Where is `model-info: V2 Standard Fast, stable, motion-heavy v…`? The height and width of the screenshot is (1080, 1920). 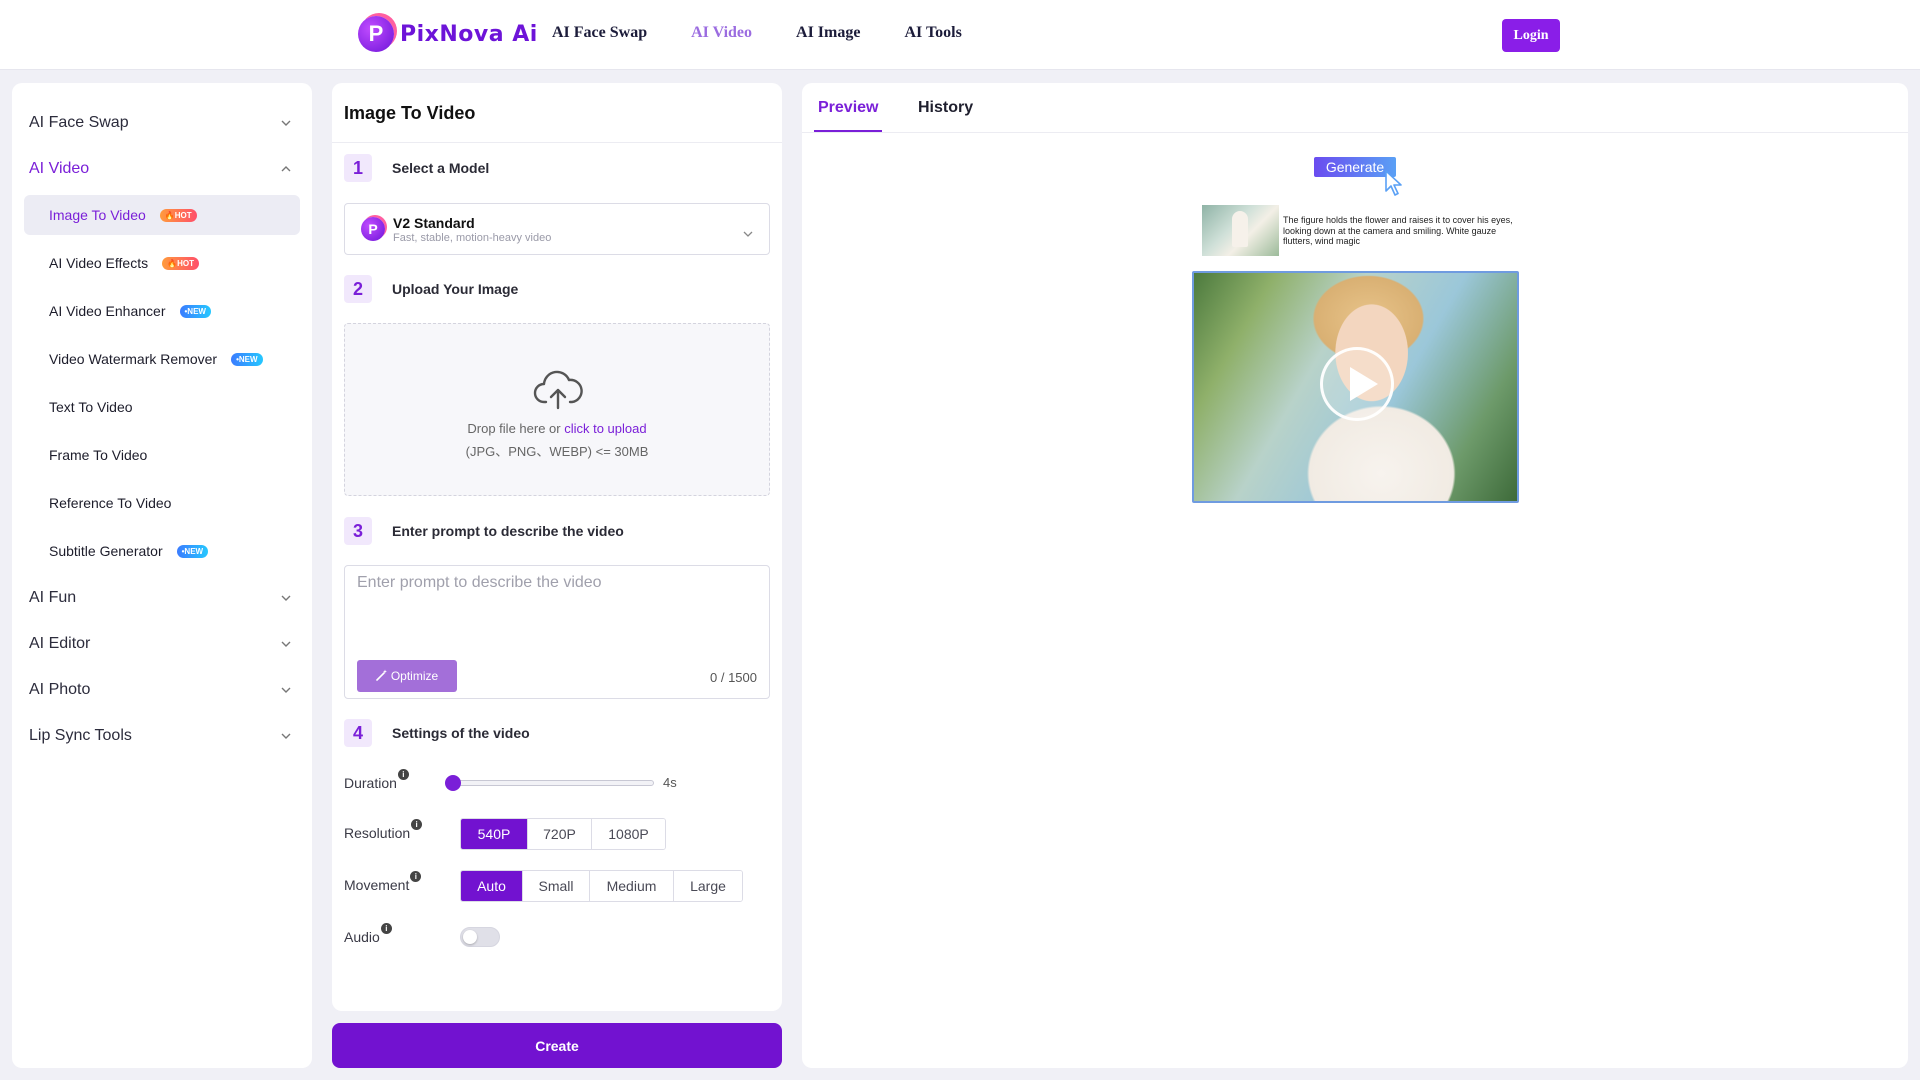
model-info: V2 Standard Fast, stable, motion-heavy v… is located at coordinates (472, 229).